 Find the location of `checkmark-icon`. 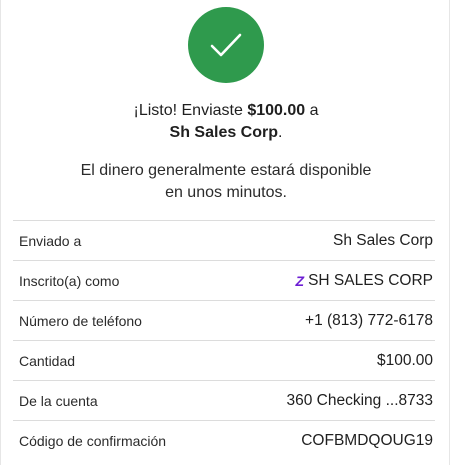

checkmark-icon is located at coordinates (226, 45).